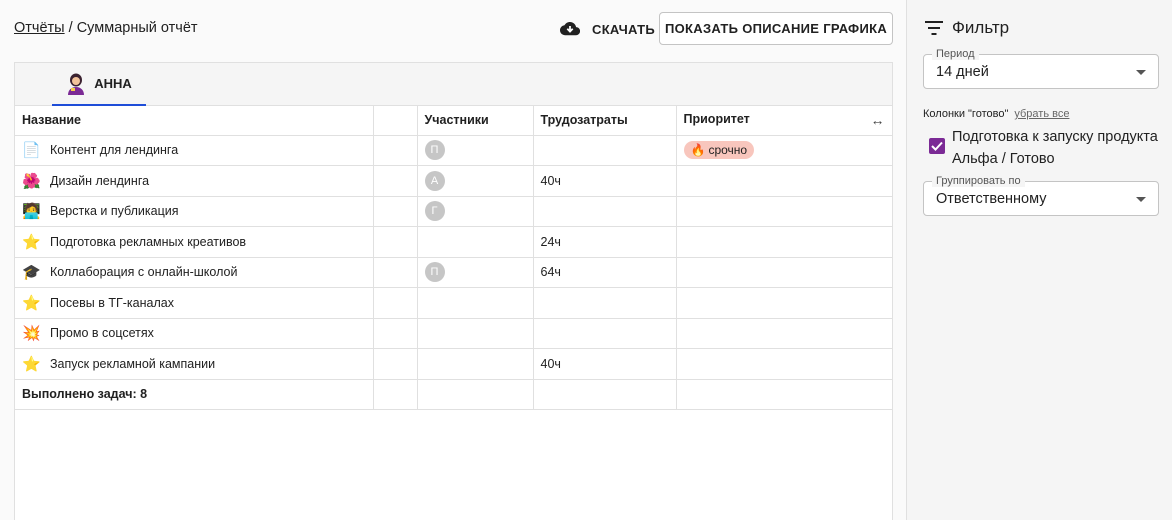 The height and width of the screenshot is (520, 1172). What do you see at coordinates (716, 119) in the screenshot?
I see `column-header-priority-label: Приоритет` at bounding box center [716, 119].